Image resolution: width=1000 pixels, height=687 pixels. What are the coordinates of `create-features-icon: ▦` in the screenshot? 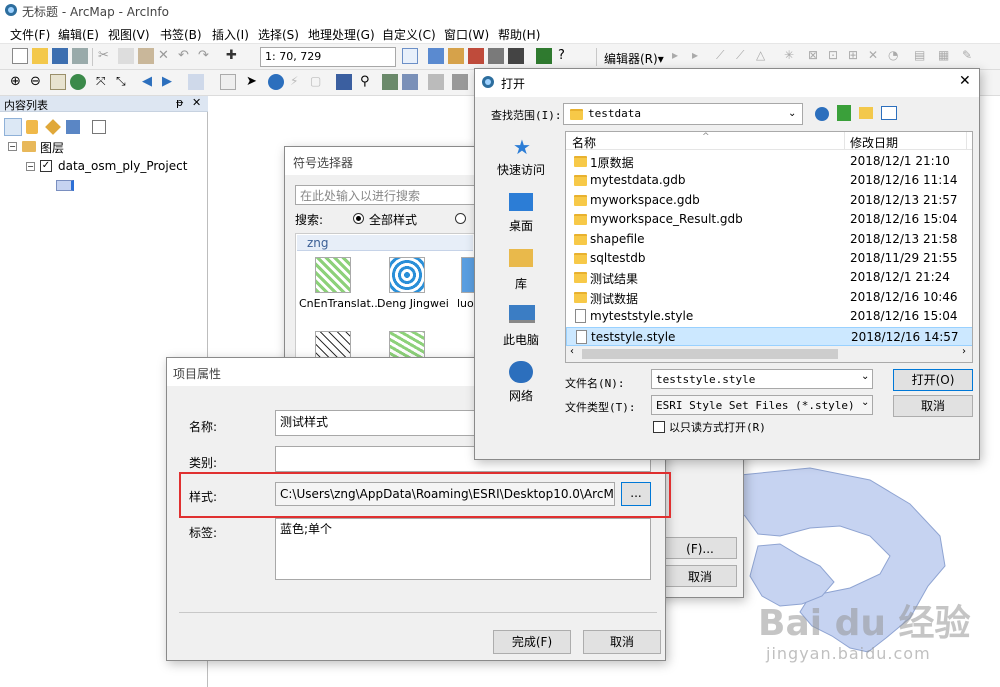 It's located at (946, 56).